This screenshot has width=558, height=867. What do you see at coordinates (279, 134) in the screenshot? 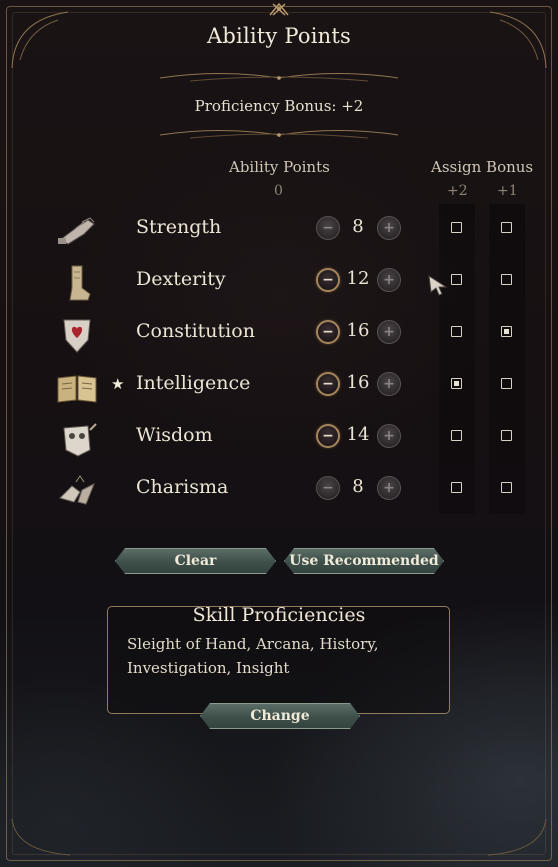
I see `proficiency-divider` at bounding box center [279, 134].